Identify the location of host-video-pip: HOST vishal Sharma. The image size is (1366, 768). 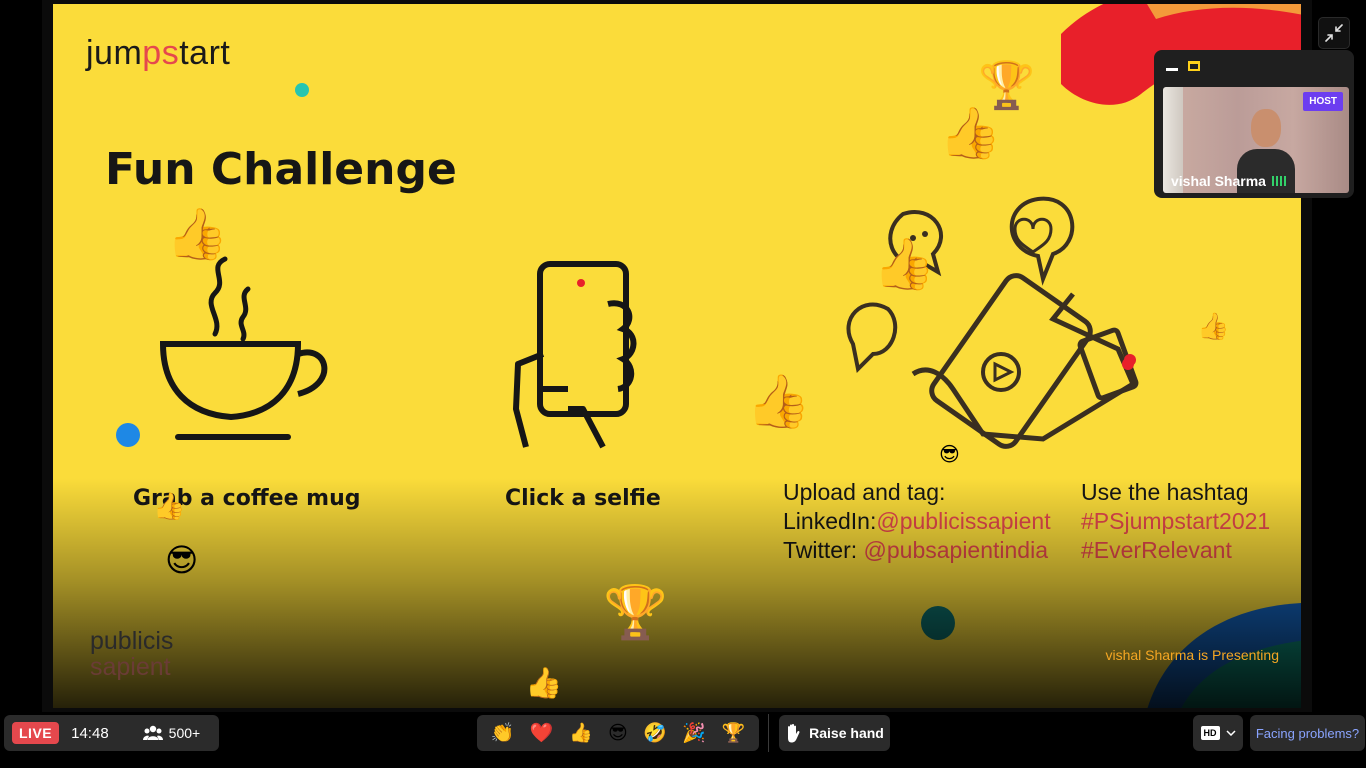
(1254, 124).